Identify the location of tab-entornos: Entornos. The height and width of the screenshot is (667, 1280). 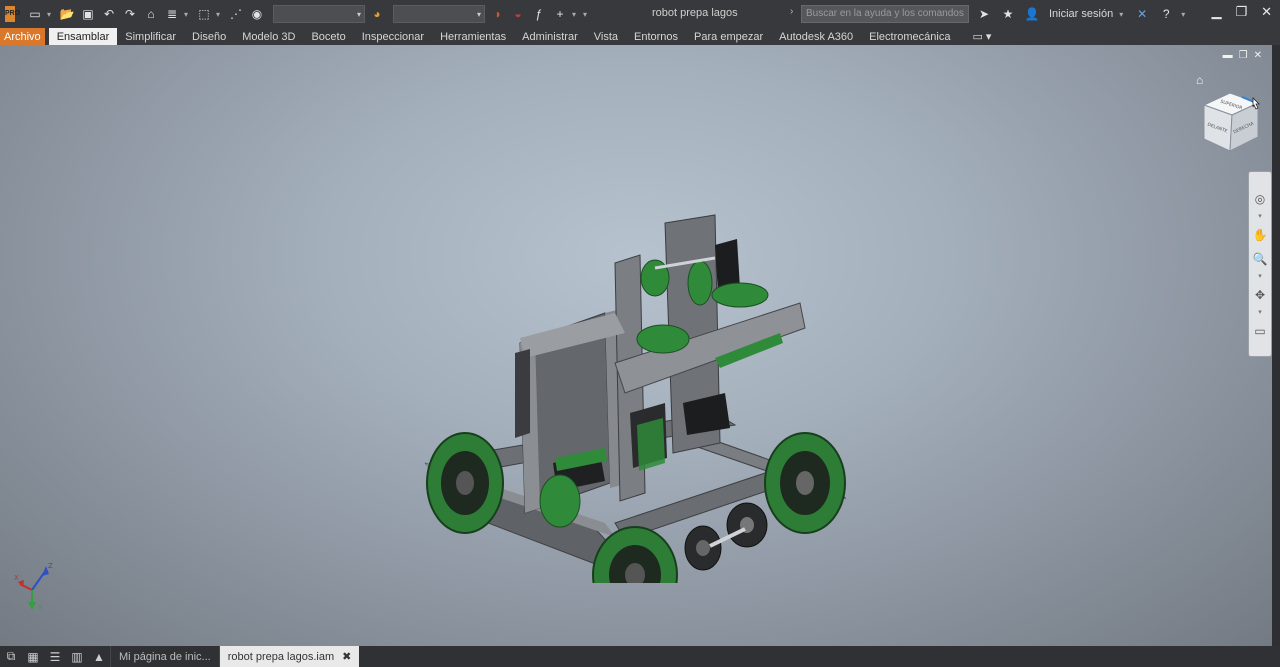
(656, 36).